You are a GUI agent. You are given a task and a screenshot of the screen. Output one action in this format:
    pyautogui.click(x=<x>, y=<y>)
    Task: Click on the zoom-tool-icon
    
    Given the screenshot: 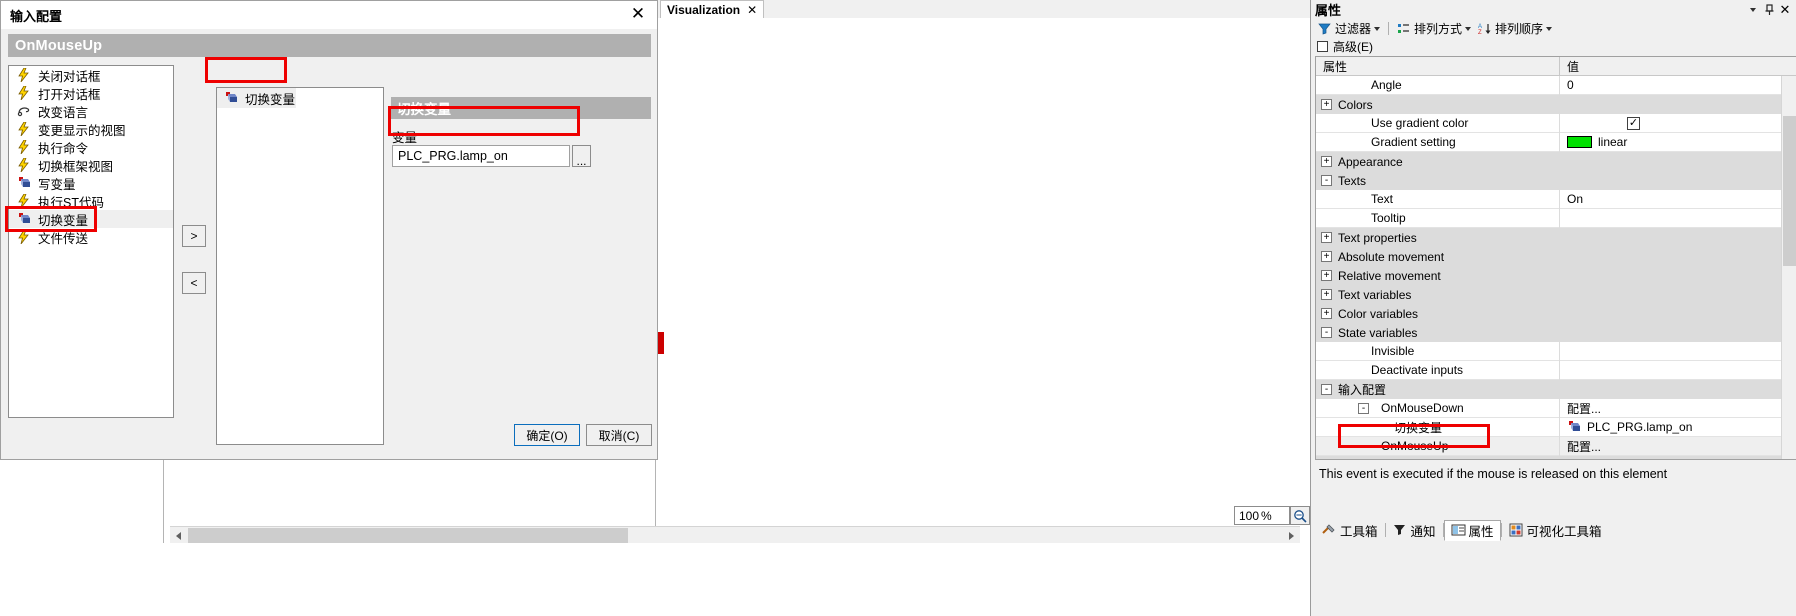 What is the action you would take?
    pyautogui.click(x=1300, y=515)
    